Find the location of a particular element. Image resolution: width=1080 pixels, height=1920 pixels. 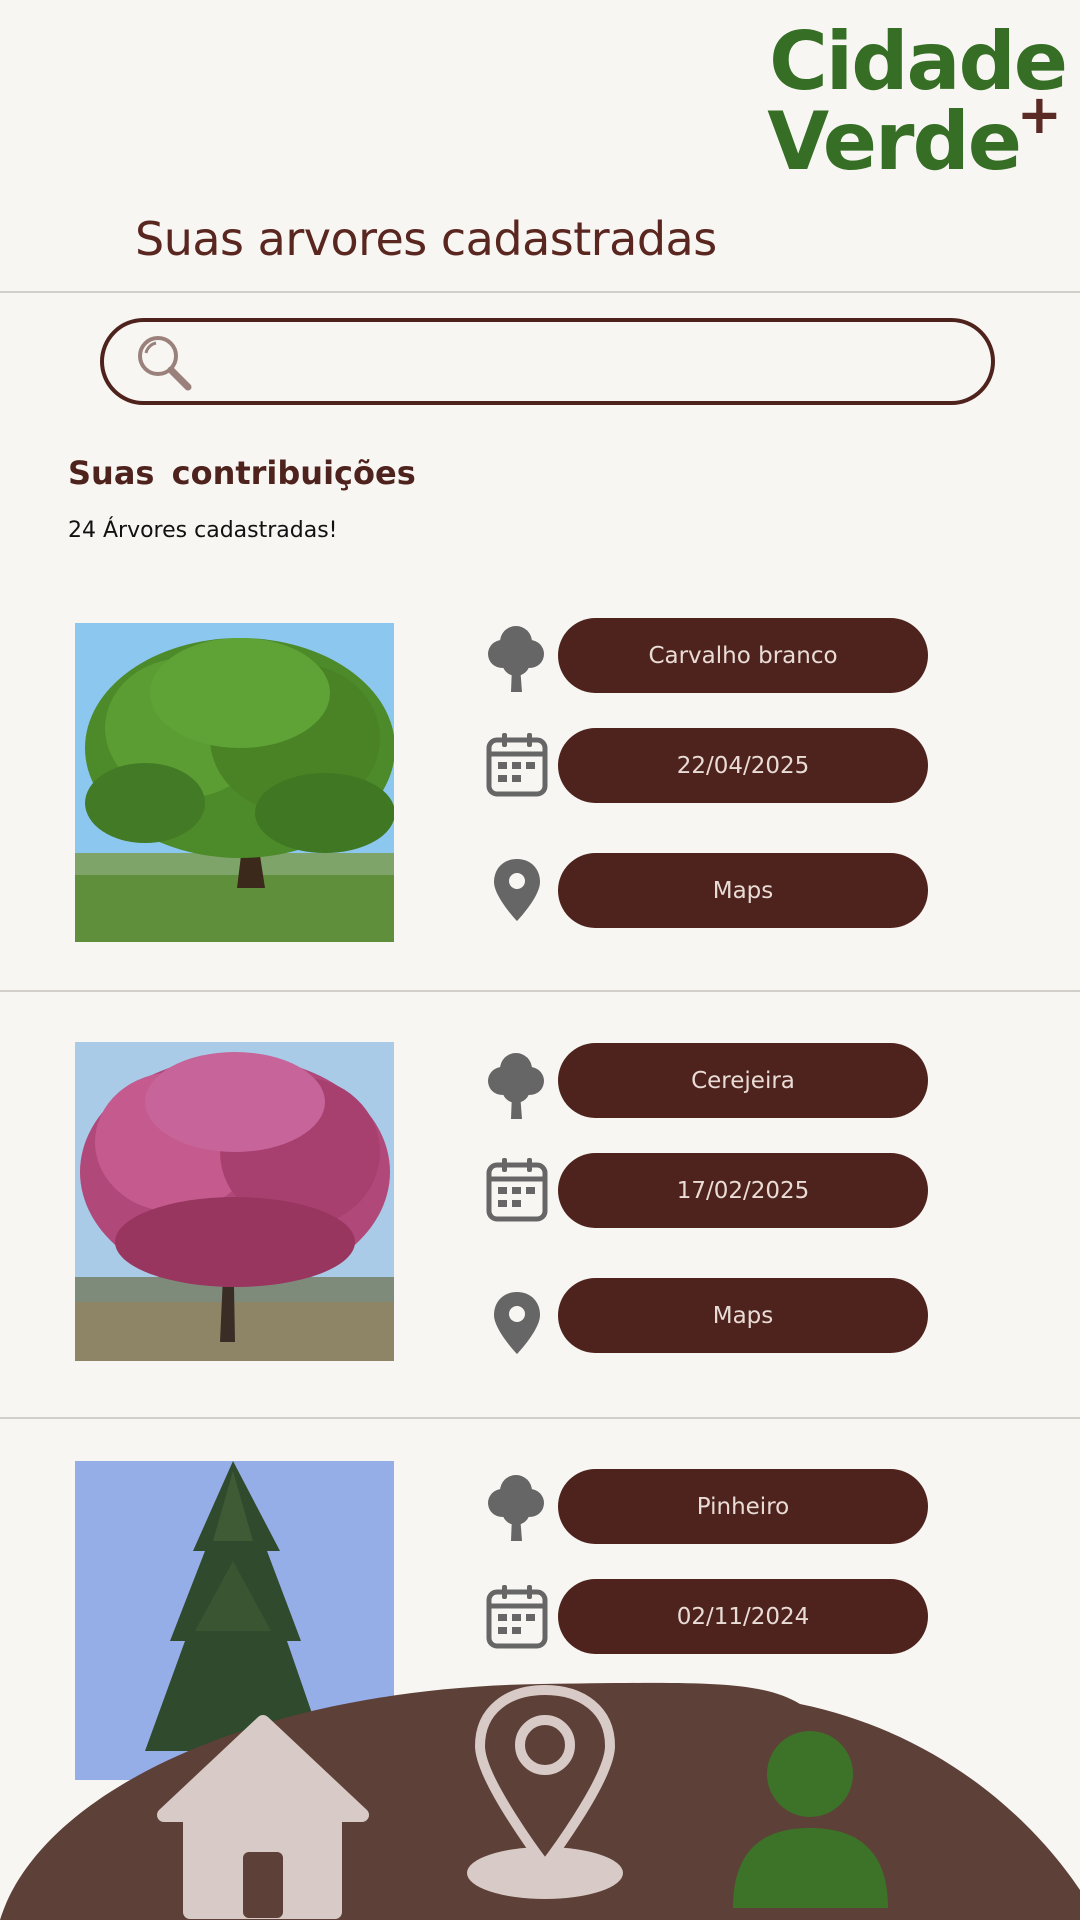

oak-tree-photo is located at coordinates (234, 782).